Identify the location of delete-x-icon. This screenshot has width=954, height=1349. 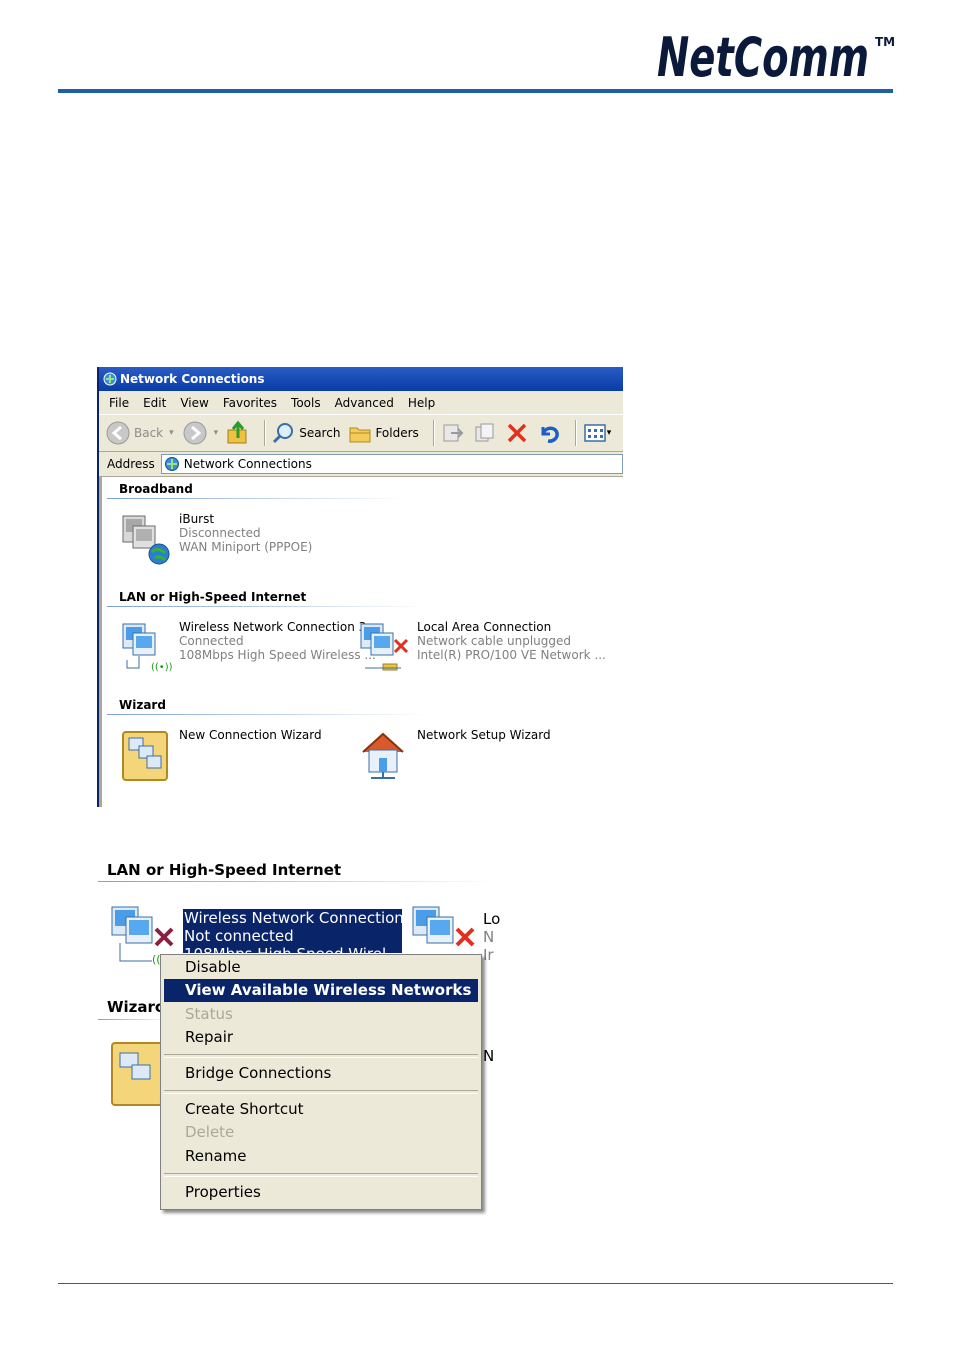
(517, 433).